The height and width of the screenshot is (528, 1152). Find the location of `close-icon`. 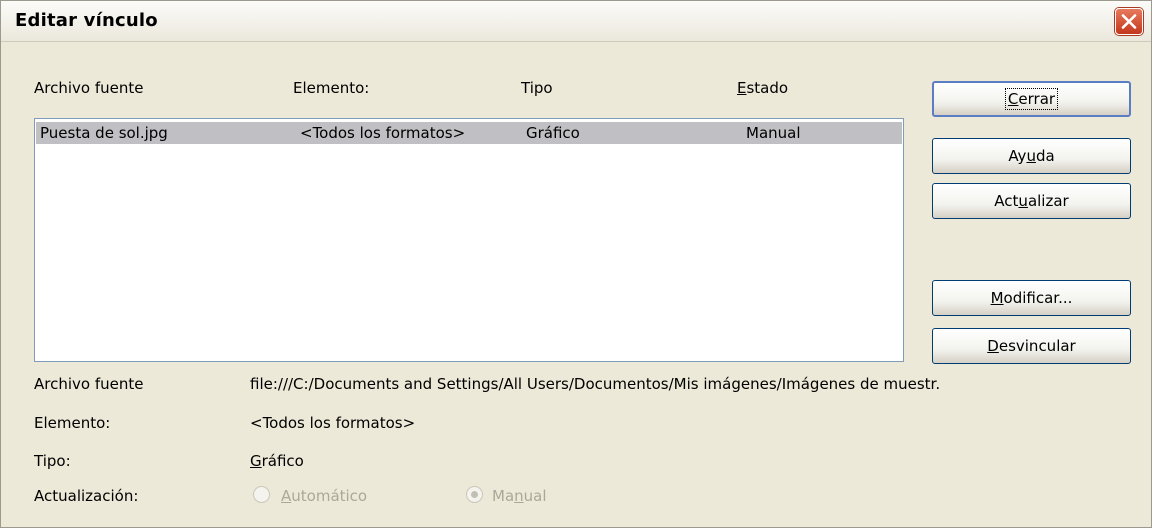

close-icon is located at coordinates (1129, 21).